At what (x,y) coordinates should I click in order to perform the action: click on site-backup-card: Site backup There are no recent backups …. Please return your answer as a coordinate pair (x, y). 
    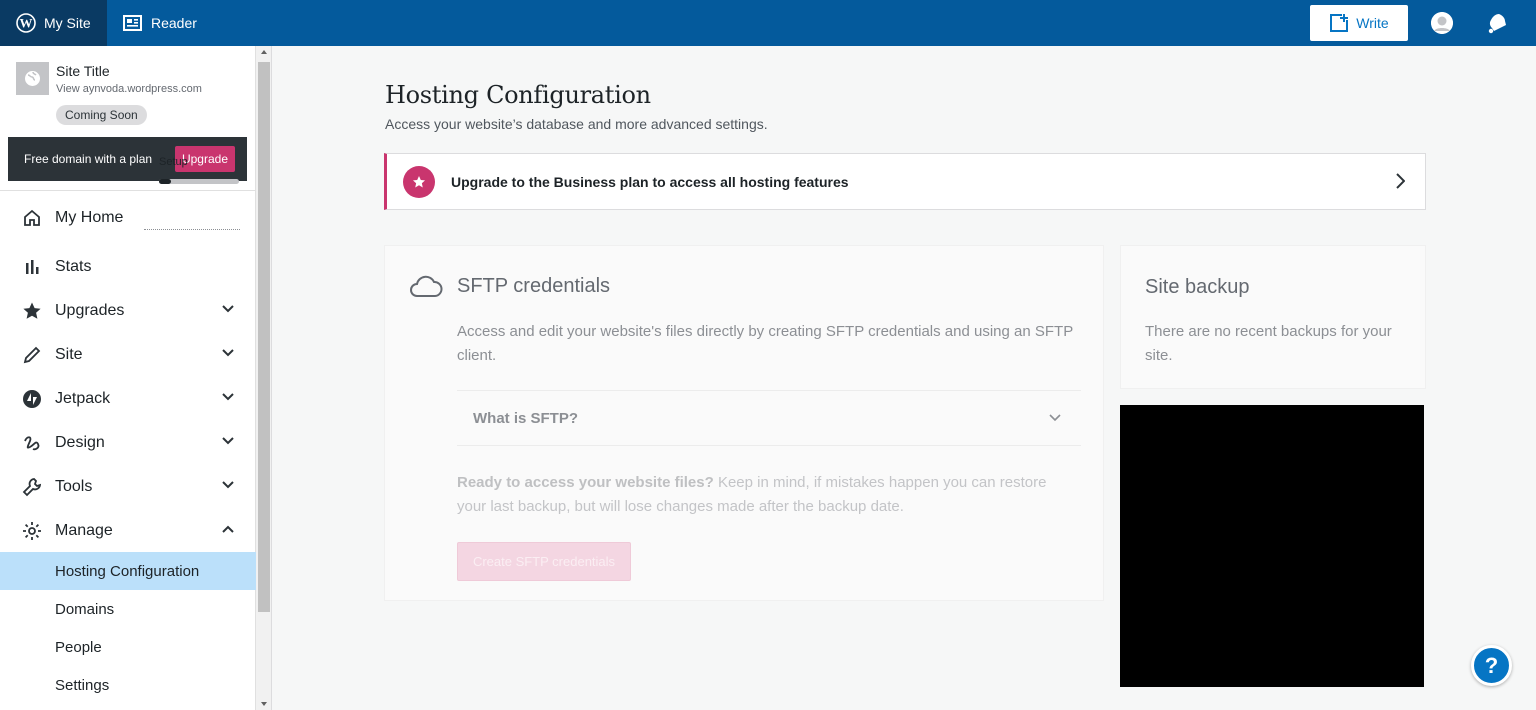
    Looking at the image, I should click on (1273, 317).